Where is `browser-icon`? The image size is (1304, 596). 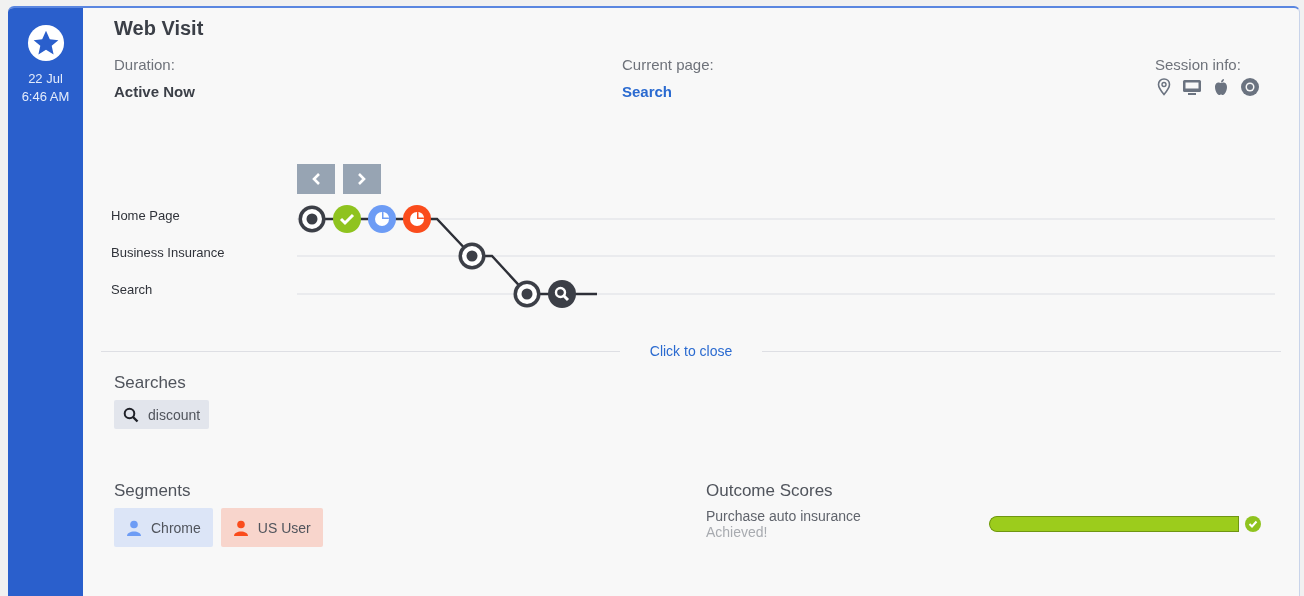 browser-icon is located at coordinates (1250, 87).